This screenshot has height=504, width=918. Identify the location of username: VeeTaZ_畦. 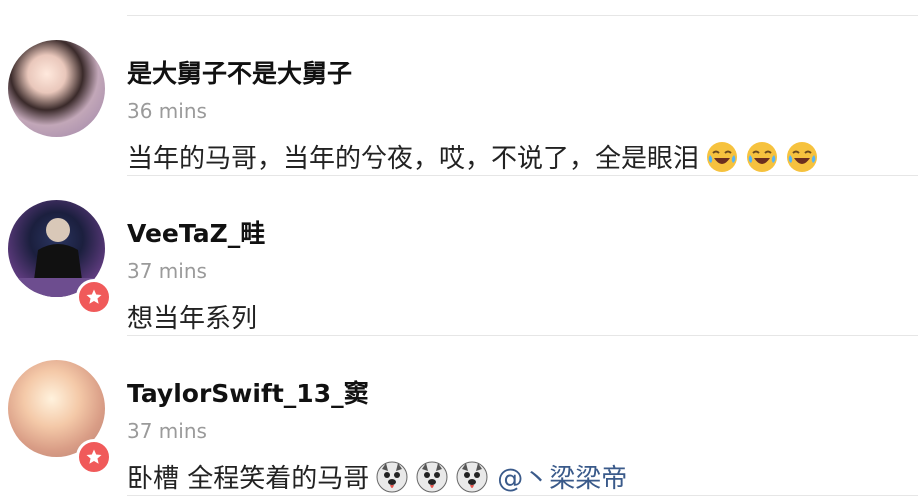
(196, 232).